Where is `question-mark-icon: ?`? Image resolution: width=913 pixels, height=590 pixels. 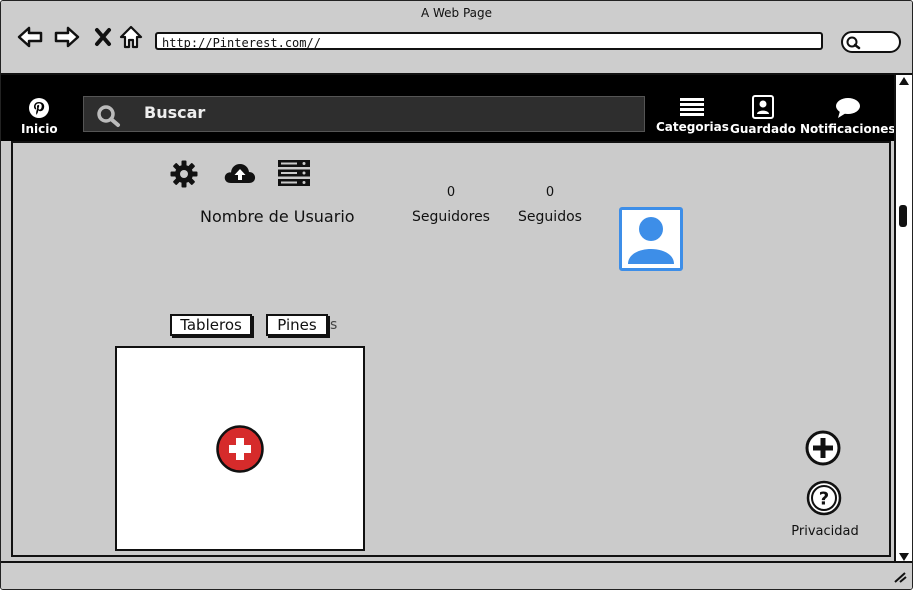 question-mark-icon: ? is located at coordinates (824, 500).